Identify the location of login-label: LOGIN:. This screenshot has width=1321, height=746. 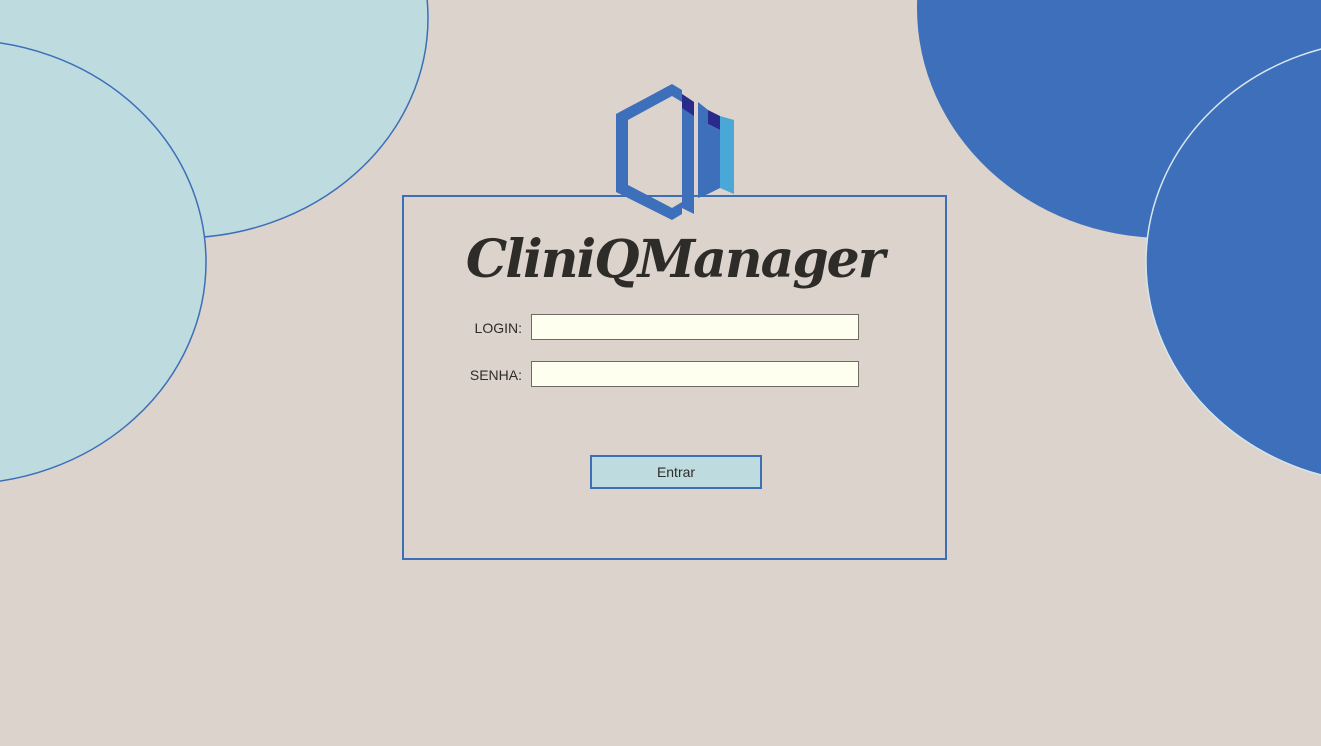
(498, 328).